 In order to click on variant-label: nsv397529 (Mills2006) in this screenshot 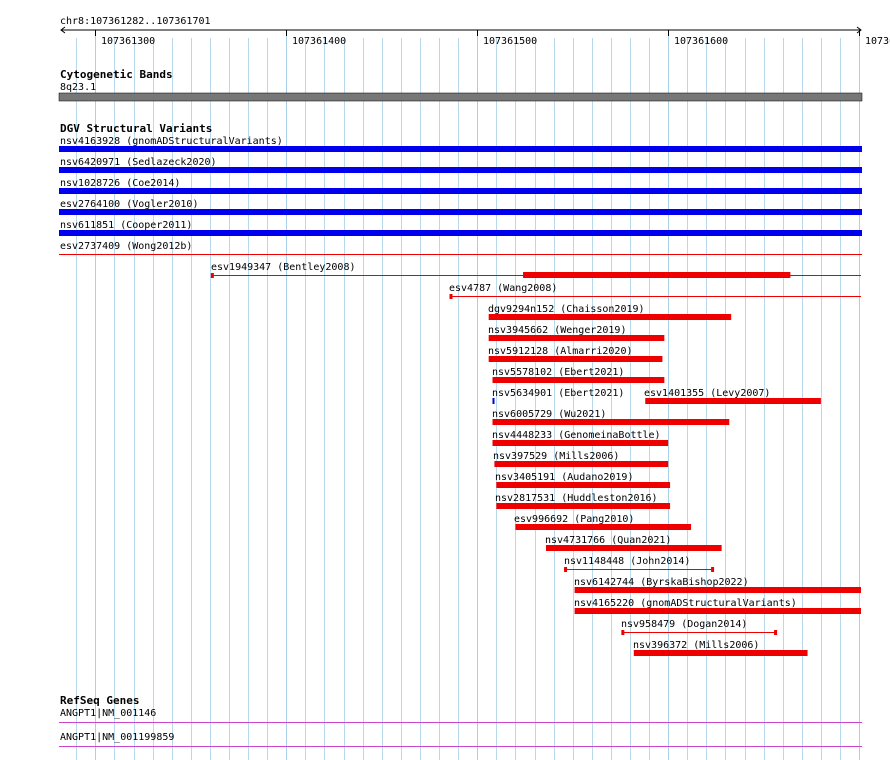, I will do `click(556, 456)`.